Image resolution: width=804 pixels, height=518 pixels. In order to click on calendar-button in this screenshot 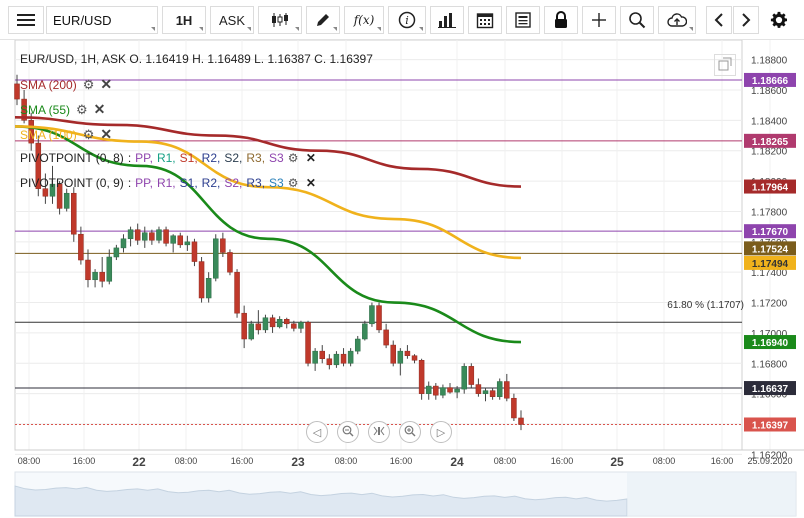, I will do `click(485, 20)`.